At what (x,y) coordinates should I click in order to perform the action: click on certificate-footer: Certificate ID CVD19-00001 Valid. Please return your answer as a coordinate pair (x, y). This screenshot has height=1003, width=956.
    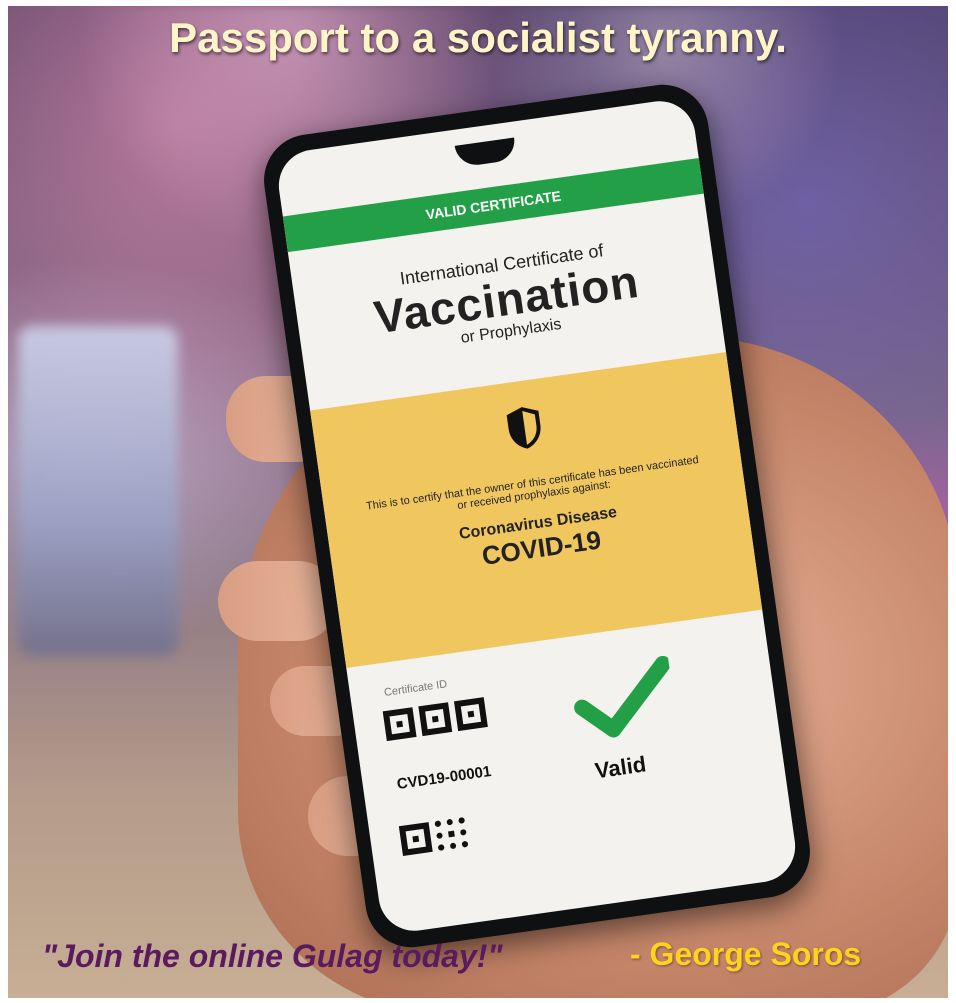
    Looking at the image, I should click on (572, 764).